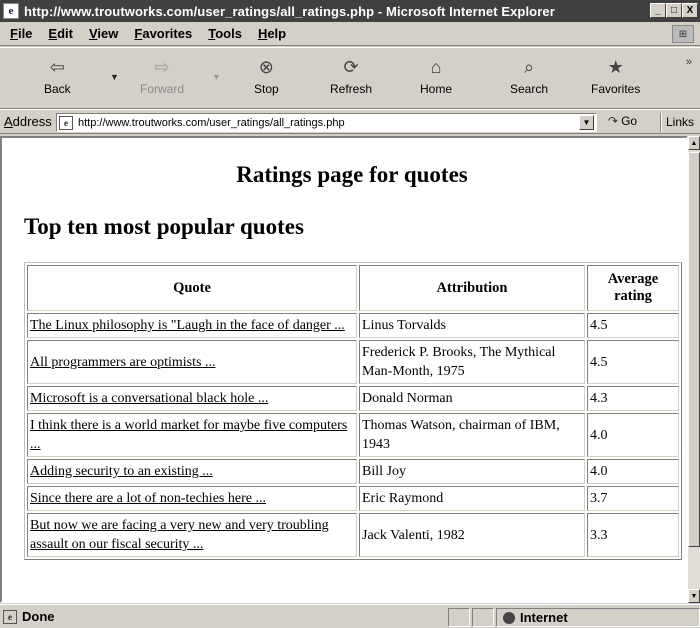 The width and height of the screenshot is (700, 628). What do you see at coordinates (633, 288) in the screenshot?
I see `column-header-rating: Average rating` at bounding box center [633, 288].